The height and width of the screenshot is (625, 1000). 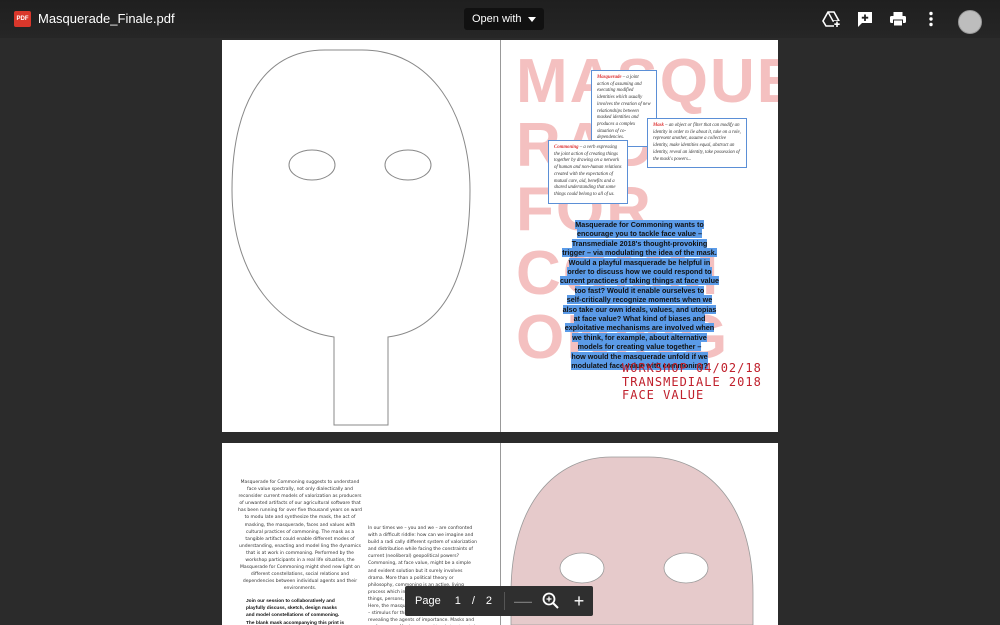 I want to click on page-navigation-bar: Page 1 / 2 — +, so click(x=499, y=601).